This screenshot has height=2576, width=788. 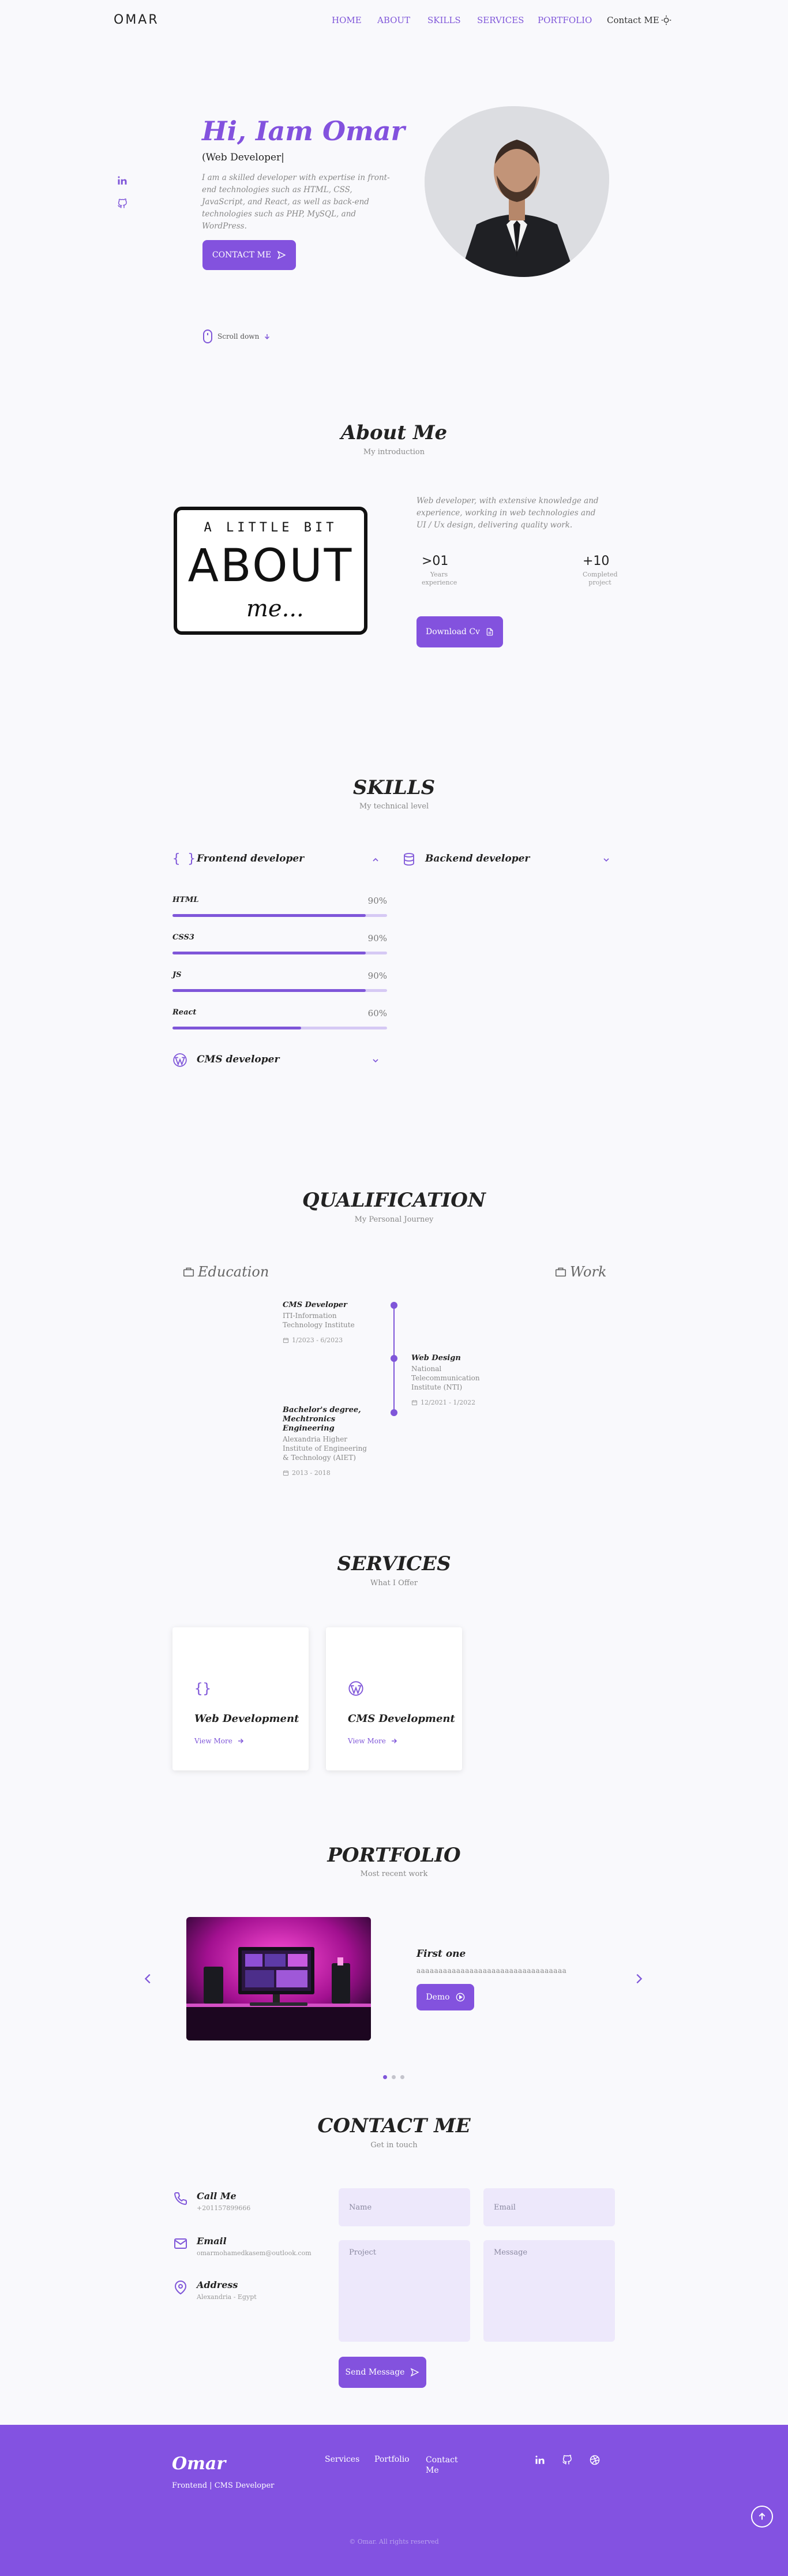 I want to click on stat-projects-value: +10, so click(x=596, y=561).